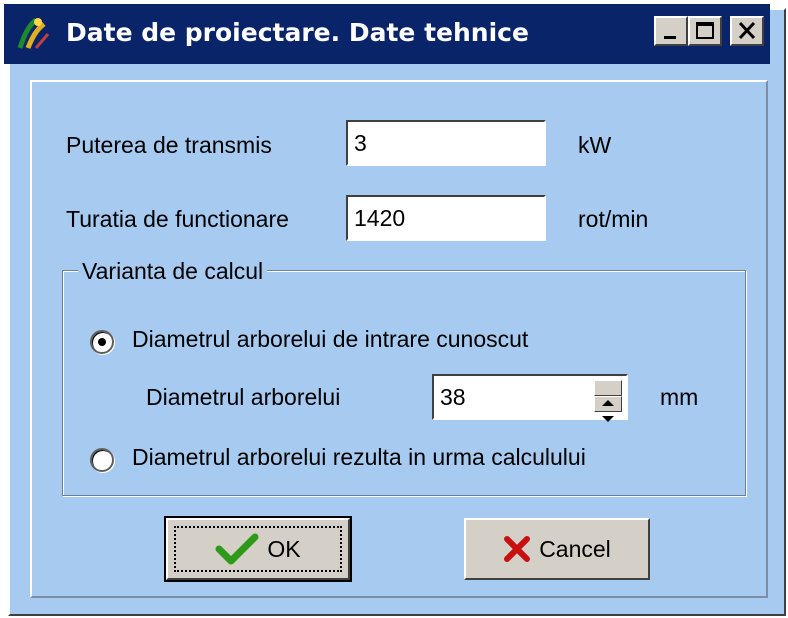  What do you see at coordinates (608, 393) in the screenshot?
I see `spin-up-button` at bounding box center [608, 393].